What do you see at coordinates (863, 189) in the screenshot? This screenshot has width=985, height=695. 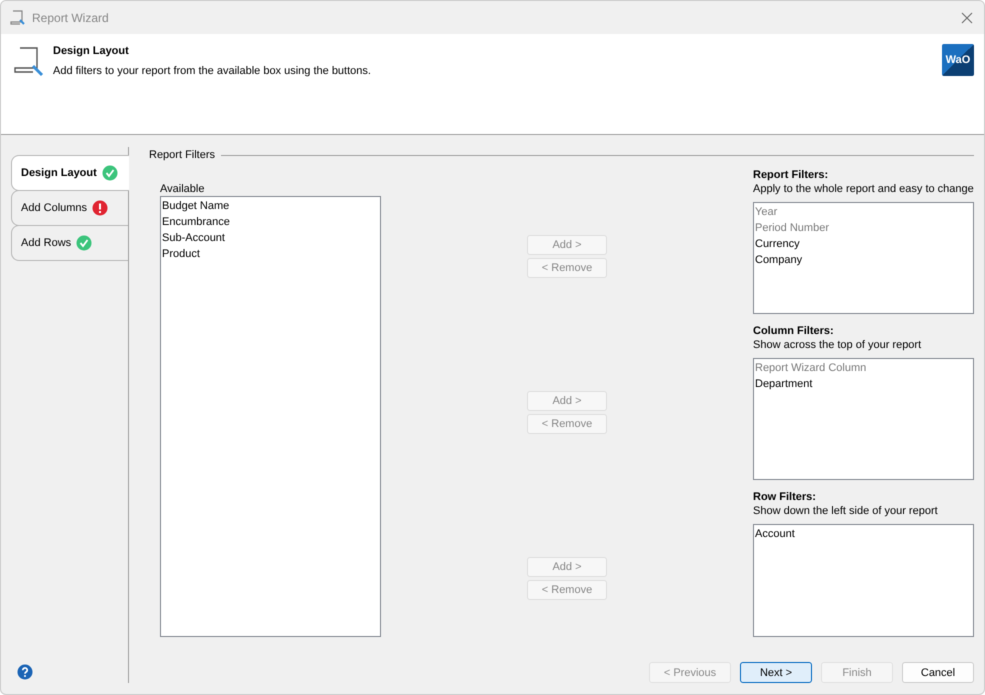 I see `section-description: Apply to the whole report and easy to change` at bounding box center [863, 189].